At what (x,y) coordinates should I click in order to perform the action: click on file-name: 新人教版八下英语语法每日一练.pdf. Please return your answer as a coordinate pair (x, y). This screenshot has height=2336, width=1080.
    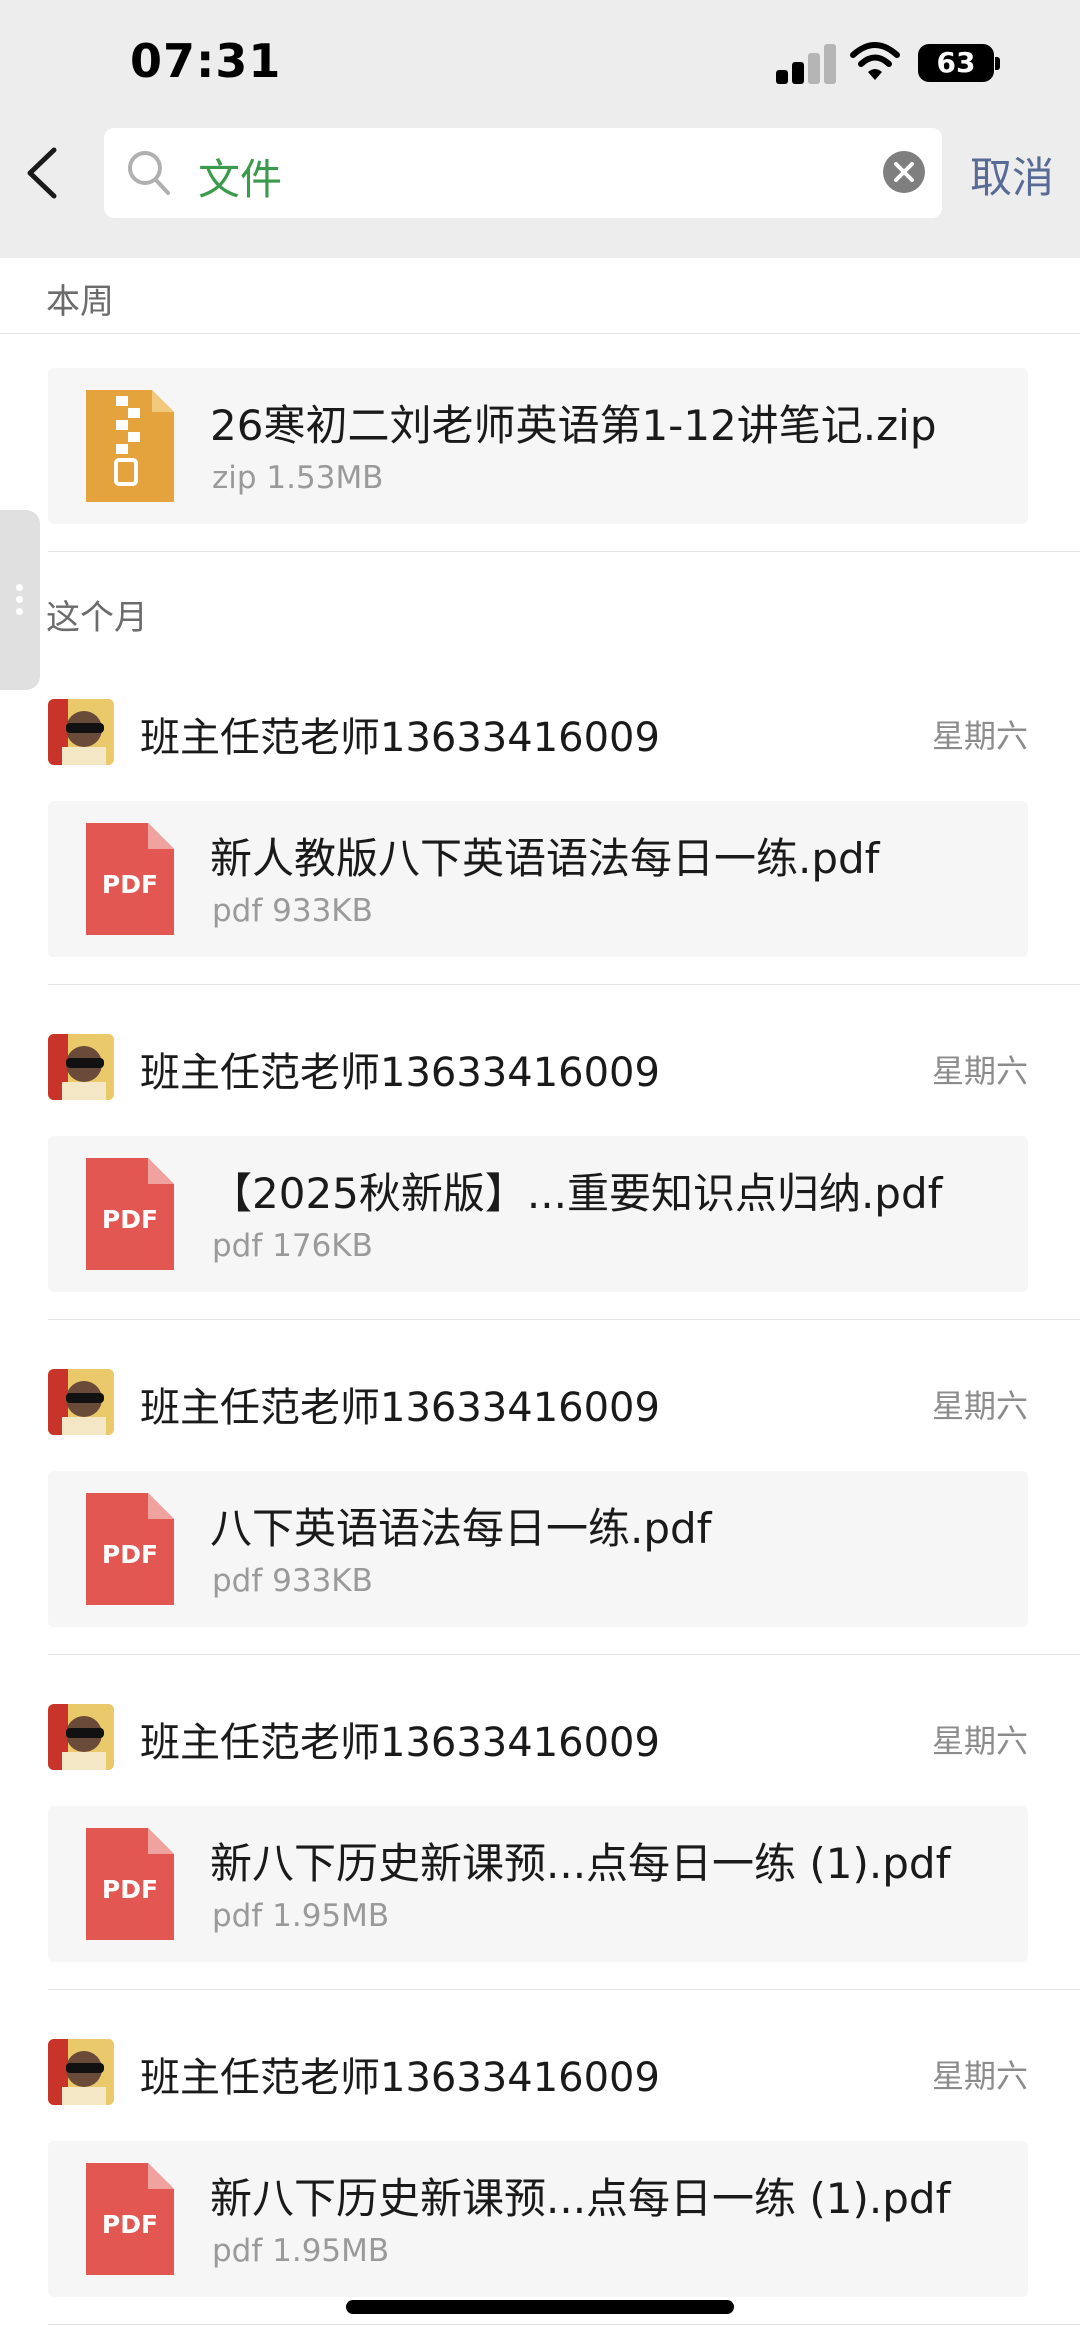
    Looking at the image, I should click on (545, 858).